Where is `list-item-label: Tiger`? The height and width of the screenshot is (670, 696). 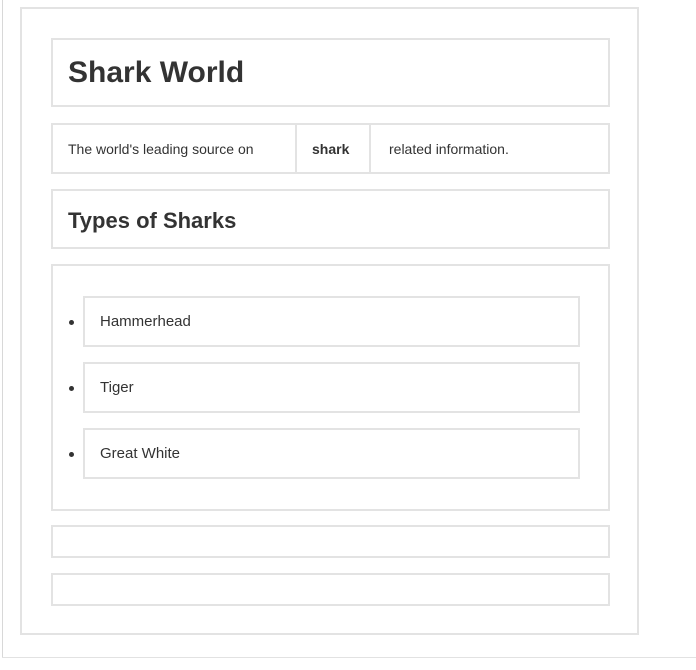
list-item-label: Tiger is located at coordinates (117, 387).